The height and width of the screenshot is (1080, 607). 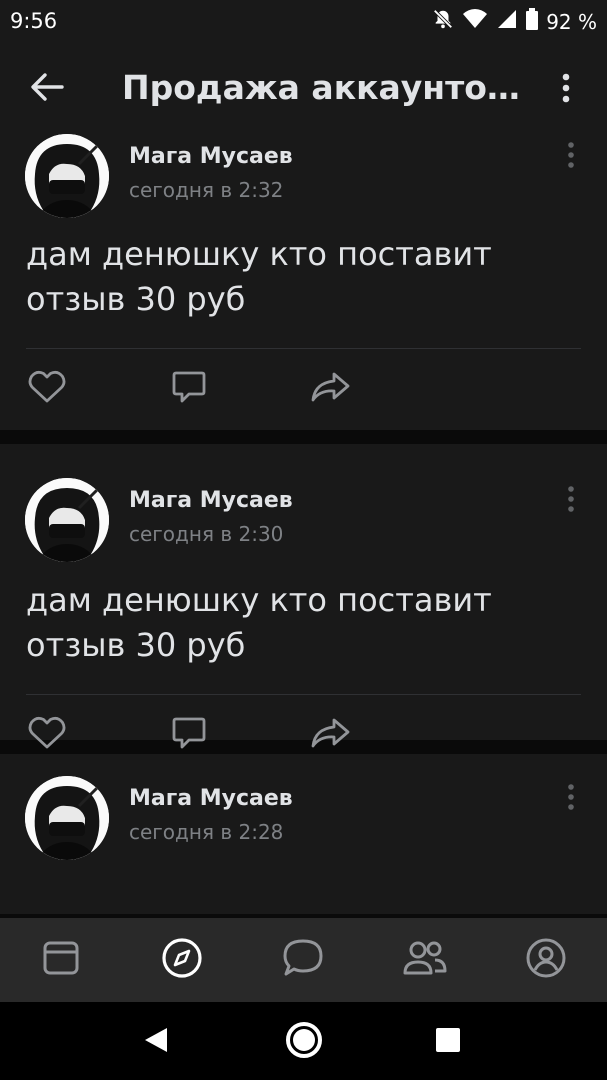 What do you see at coordinates (206, 534) in the screenshot?
I see `post-time: сегодня в 2:30` at bounding box center [206, 534].